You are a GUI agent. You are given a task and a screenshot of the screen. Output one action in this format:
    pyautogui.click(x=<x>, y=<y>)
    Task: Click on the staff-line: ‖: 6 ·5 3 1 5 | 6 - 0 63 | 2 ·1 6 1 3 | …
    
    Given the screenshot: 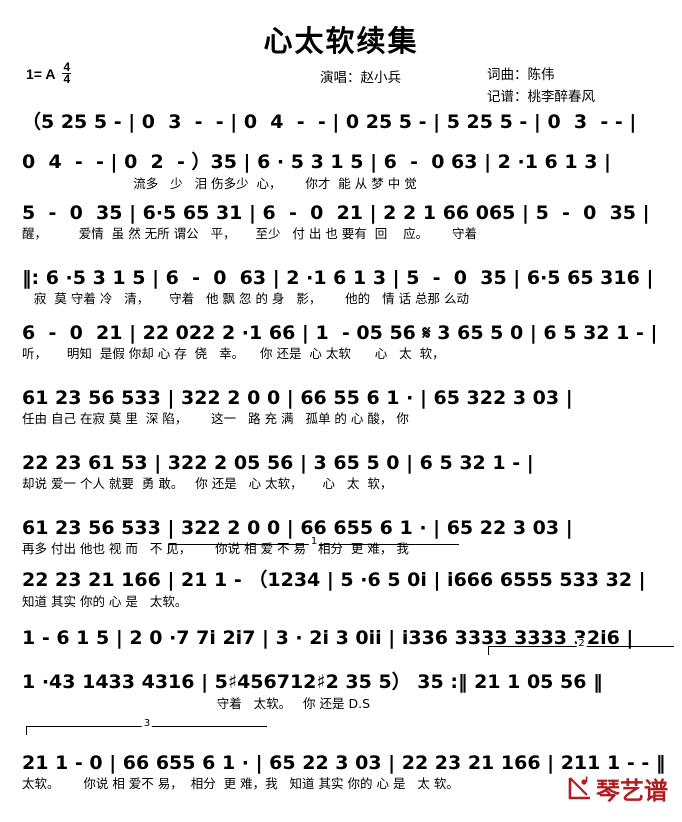 What is the action you would take?
    pyautogui.click(x=341, y=286)
    